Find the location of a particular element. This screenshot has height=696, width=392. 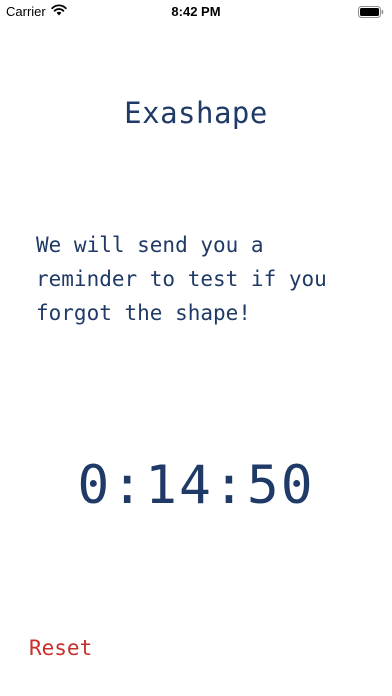

status-bar: Carrier 8:42 PM is located at coordinates (196, 12).